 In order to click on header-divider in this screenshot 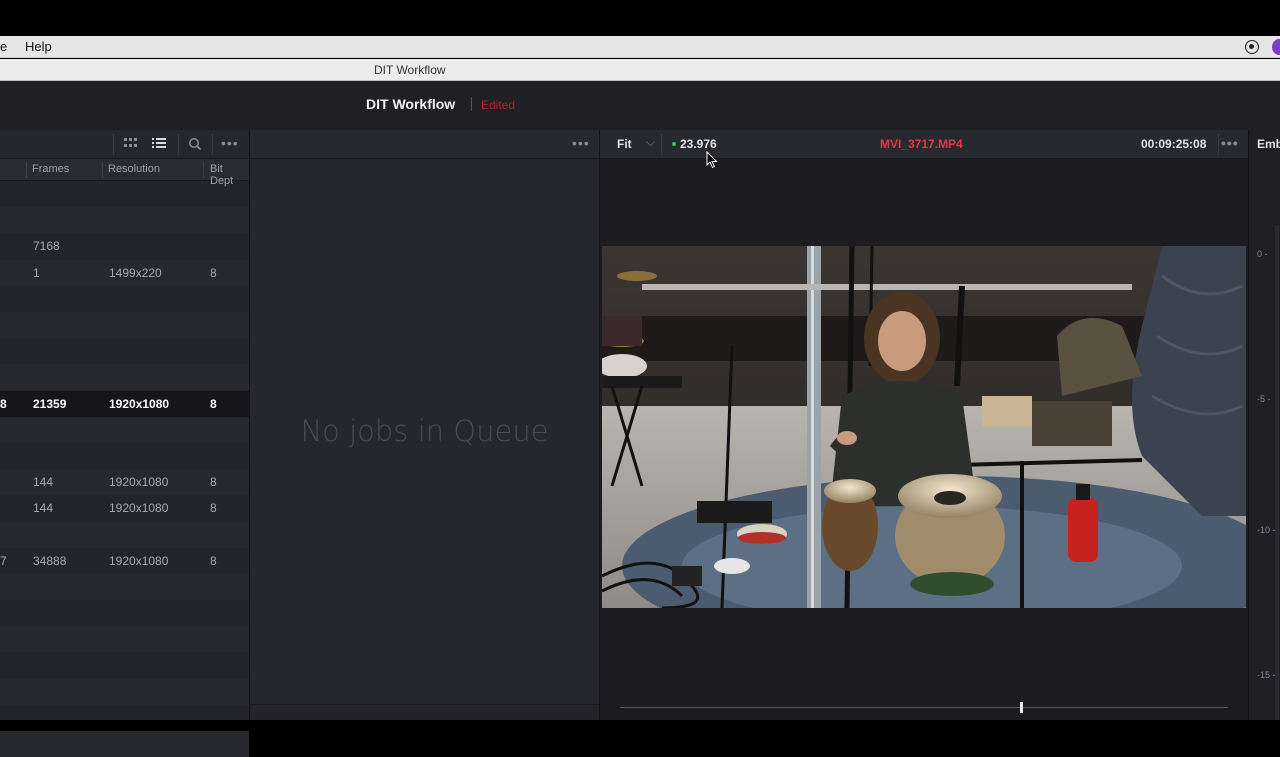, I will do `click(471, 104)`.